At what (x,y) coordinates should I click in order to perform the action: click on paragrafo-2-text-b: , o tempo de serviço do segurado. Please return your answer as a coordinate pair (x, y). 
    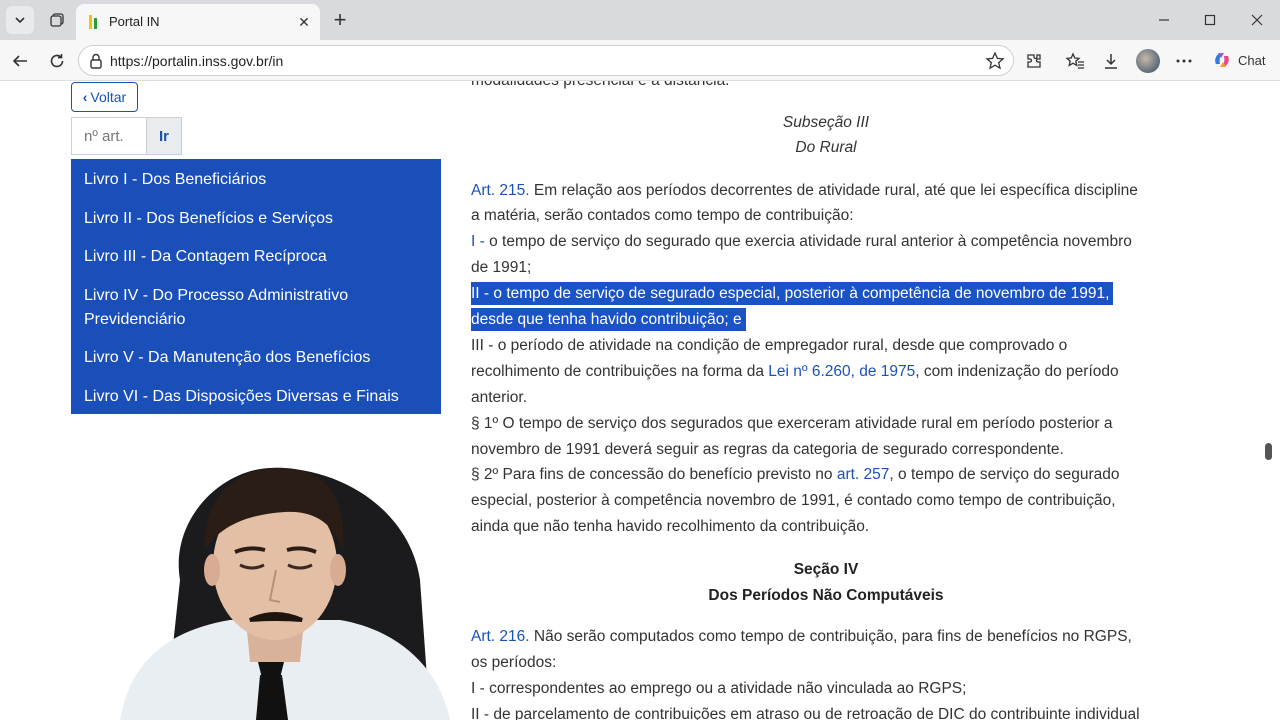
    Looking at the image, I should click on (1004, 474).